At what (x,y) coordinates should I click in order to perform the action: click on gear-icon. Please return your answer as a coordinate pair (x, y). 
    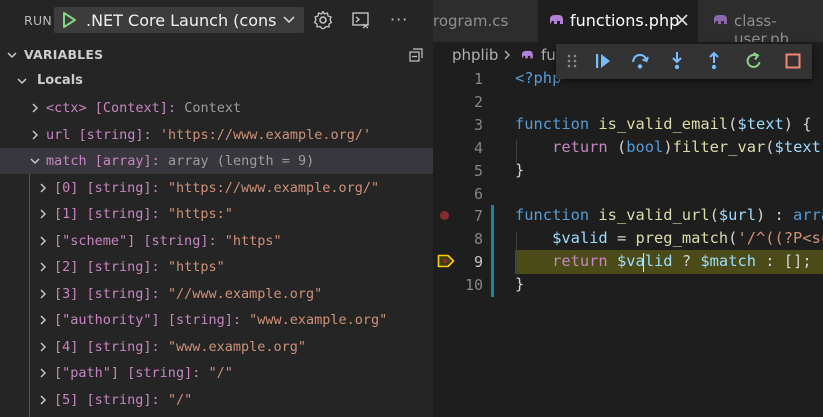
    Looking at the image, I should click on (323, 20).